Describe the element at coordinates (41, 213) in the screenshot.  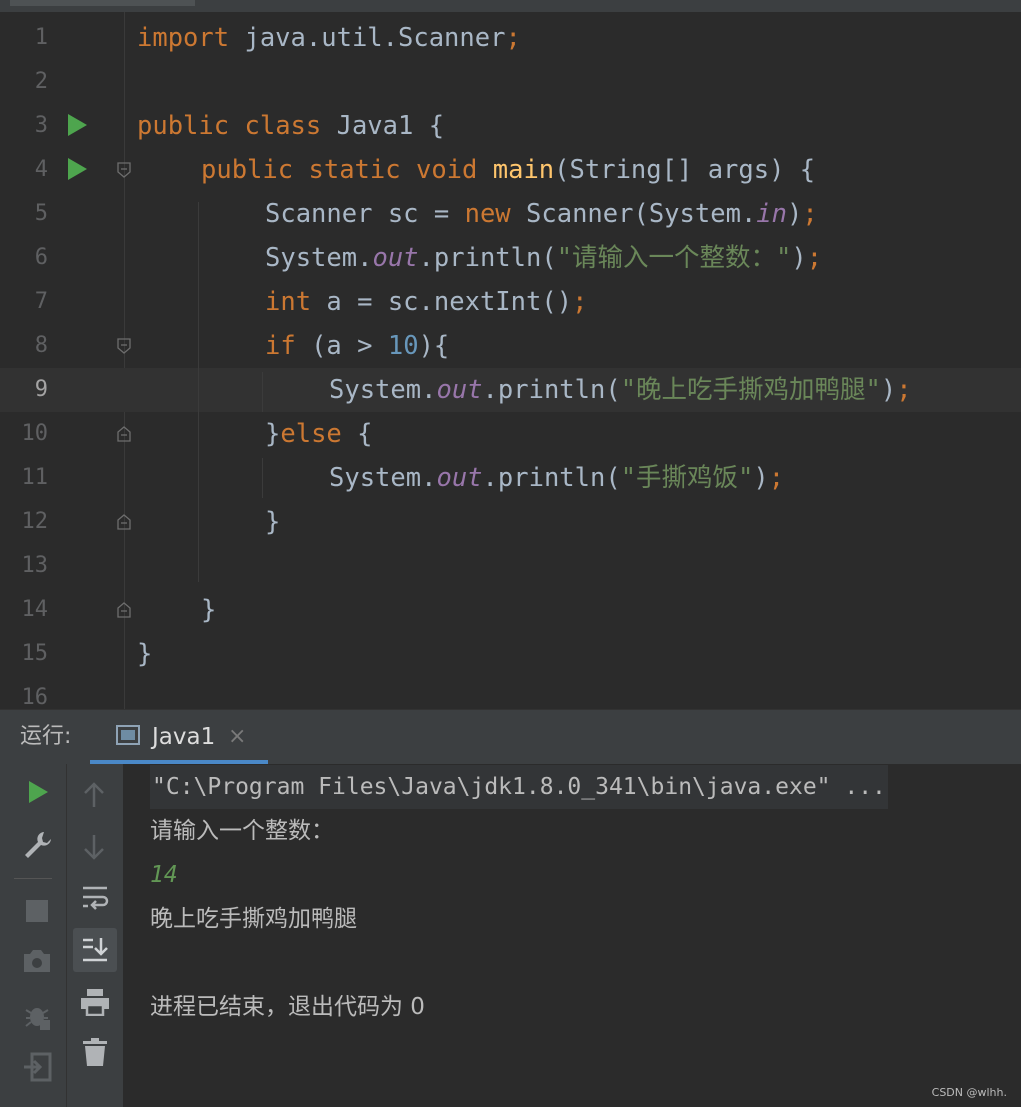
I see `line-number: 5` at that location.